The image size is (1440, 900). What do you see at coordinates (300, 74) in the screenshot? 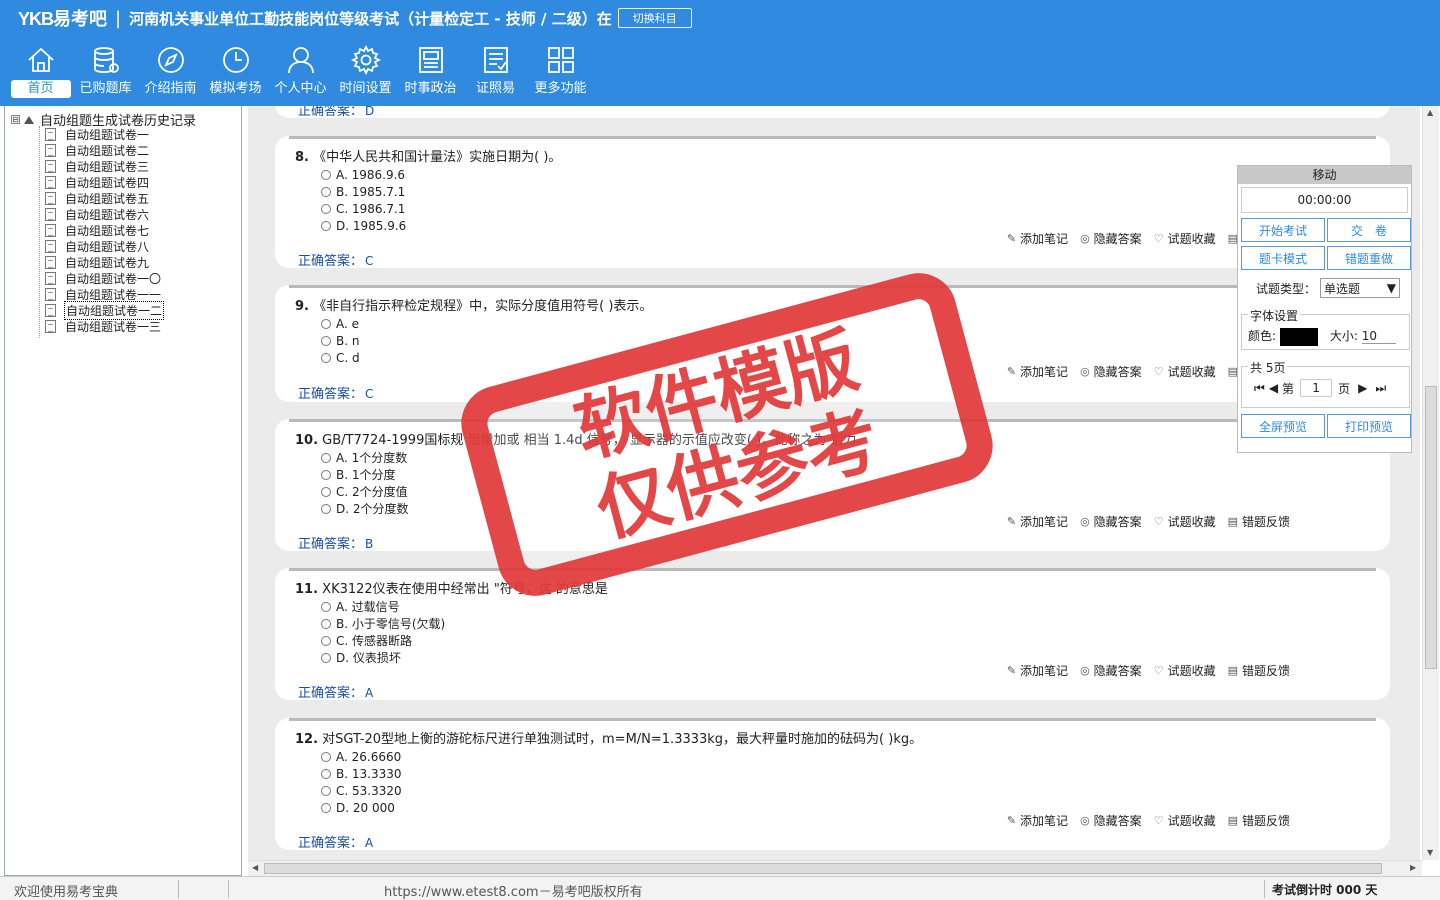
I see `nav-profile: 个人中心` at bounding box center [300, 74].